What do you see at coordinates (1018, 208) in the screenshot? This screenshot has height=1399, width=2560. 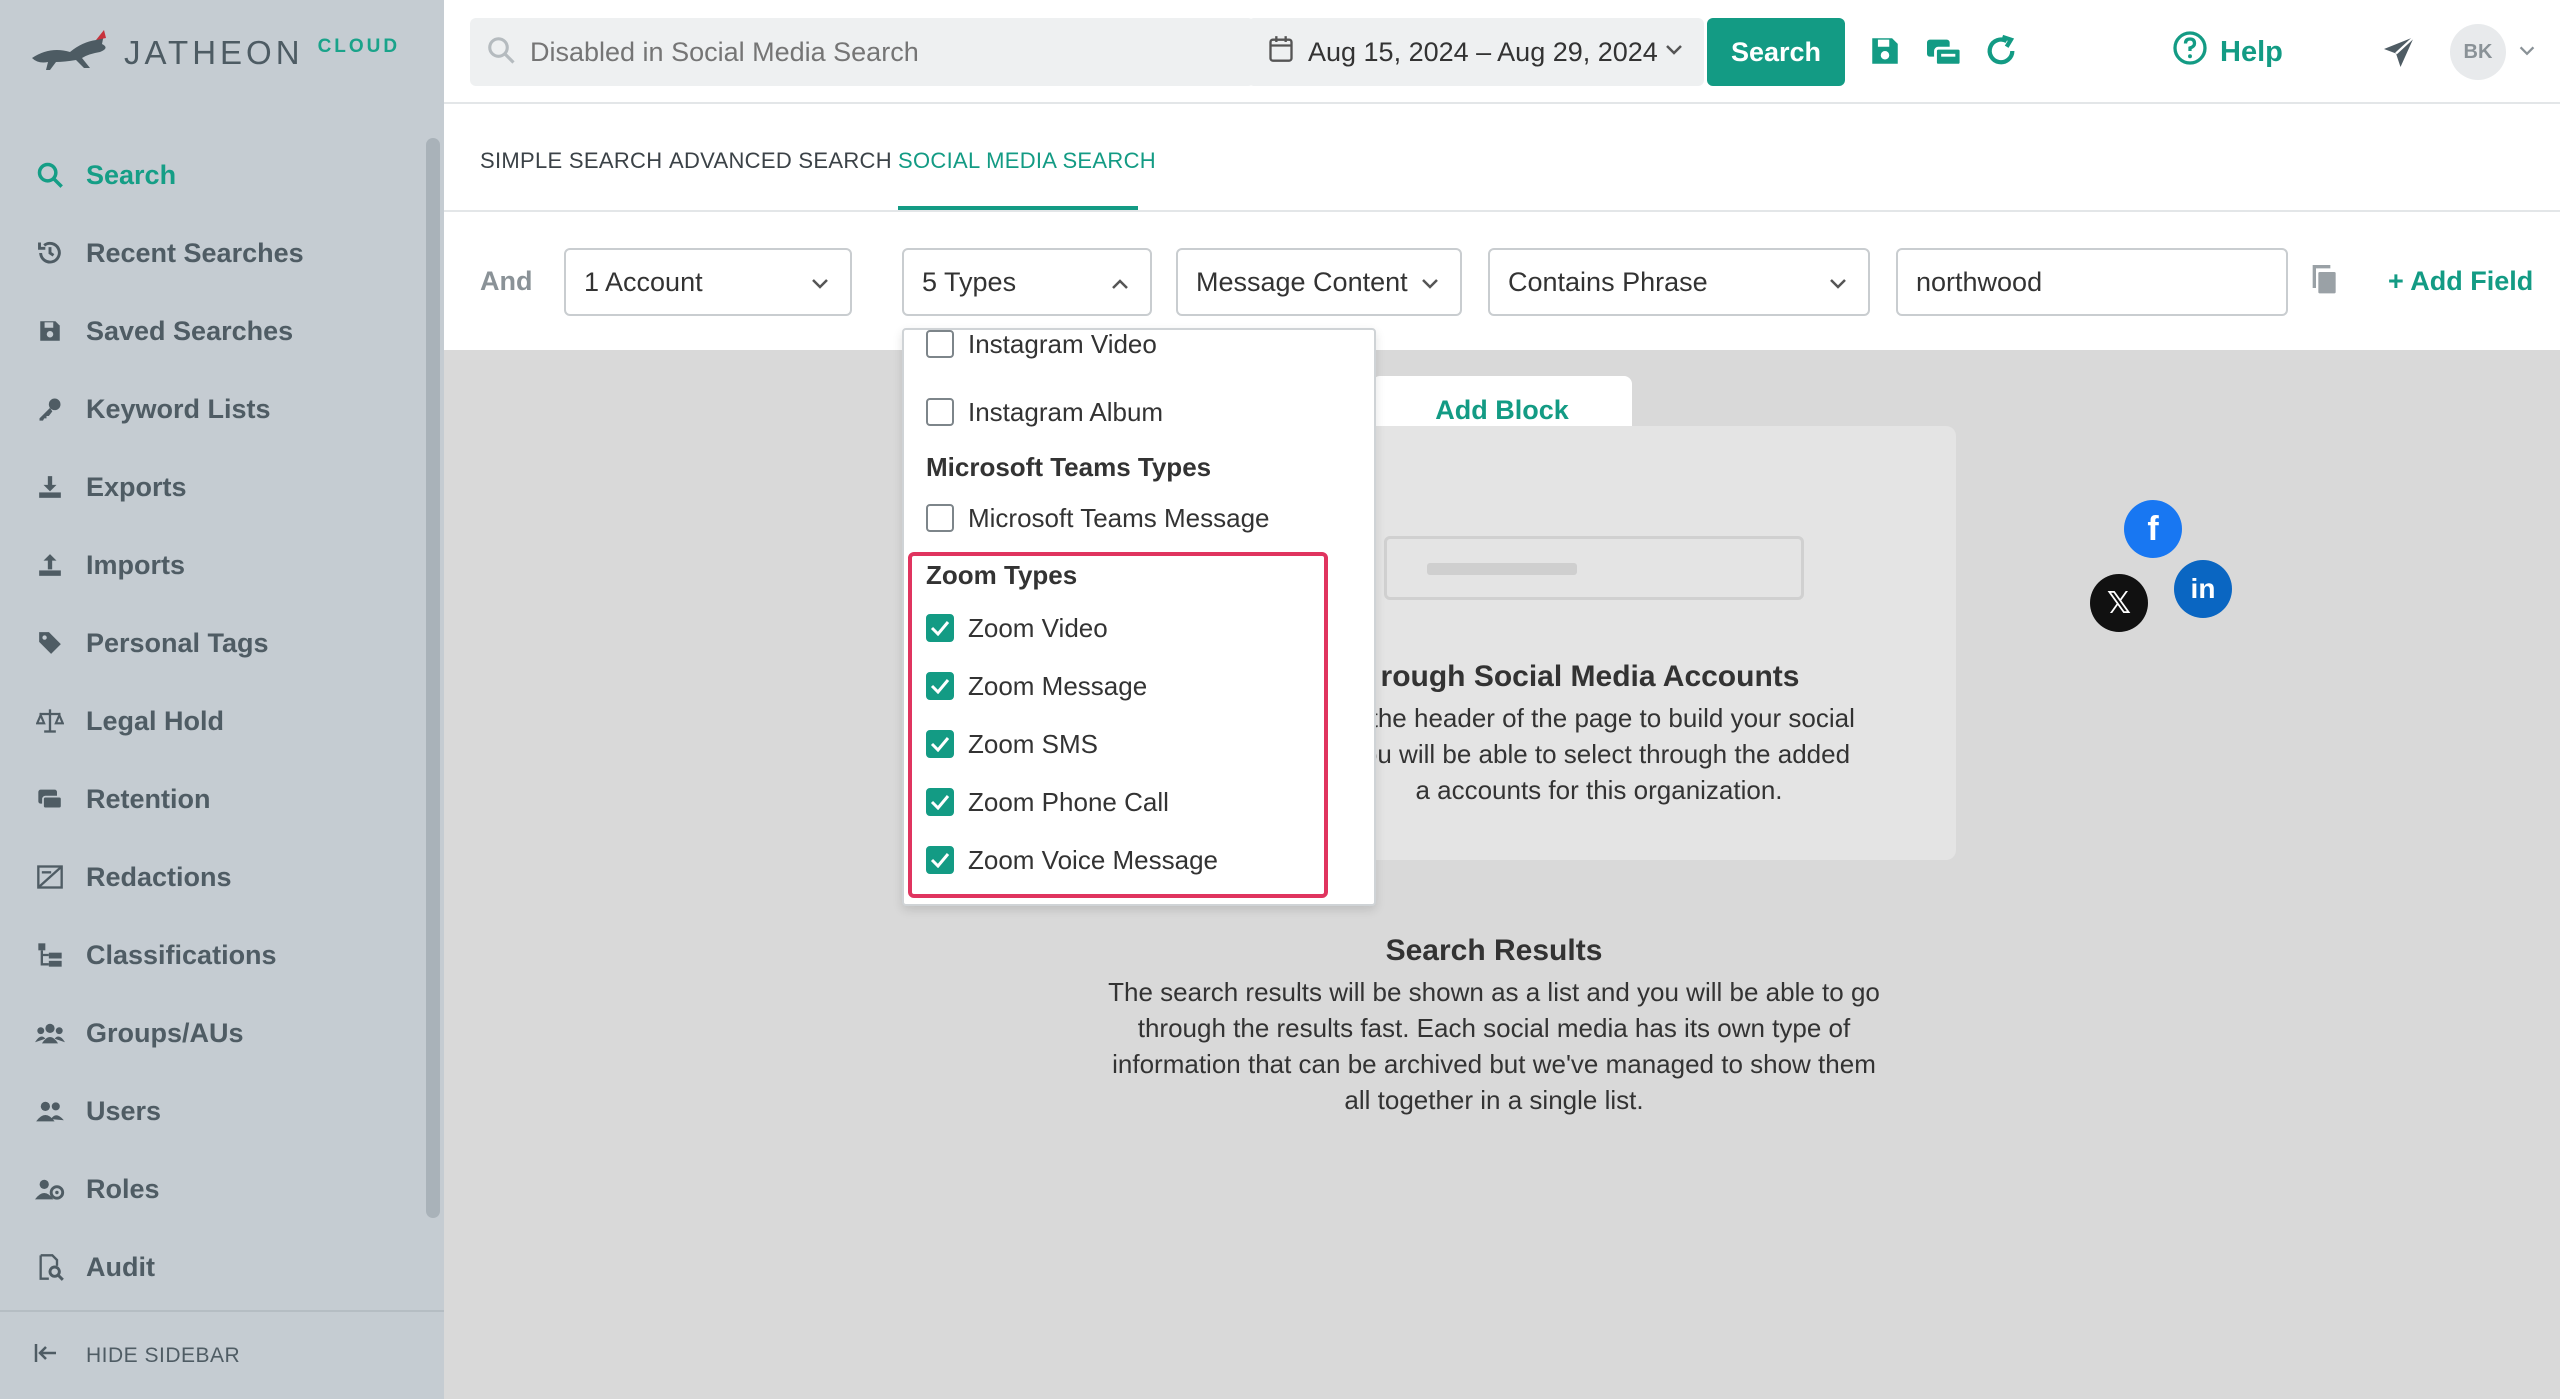 I see `active-tab-indicator` at bounding box center [1018, 208].